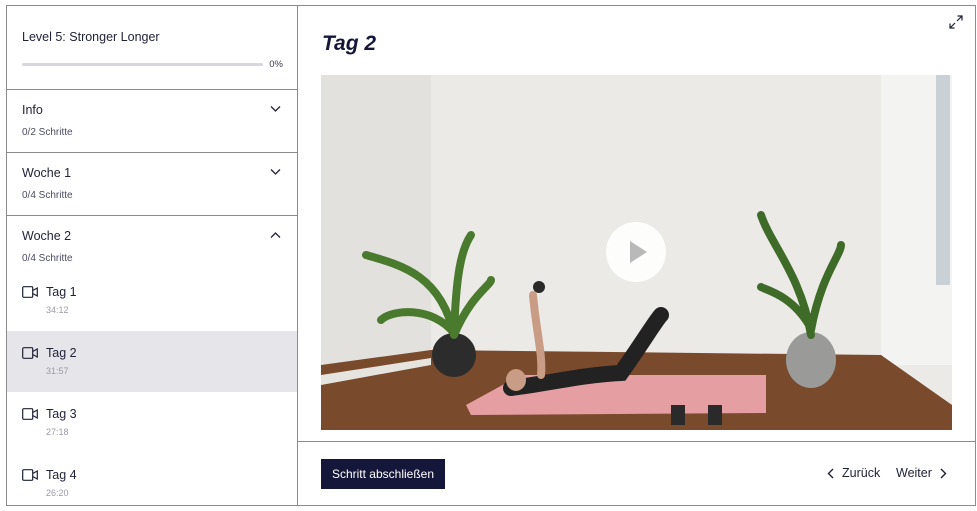 This screenshot has width=977, height=511. What do you see at coordinates (32, 110) in the screenshot?
I see `section-title: Info` at bounding box center [32, 110].